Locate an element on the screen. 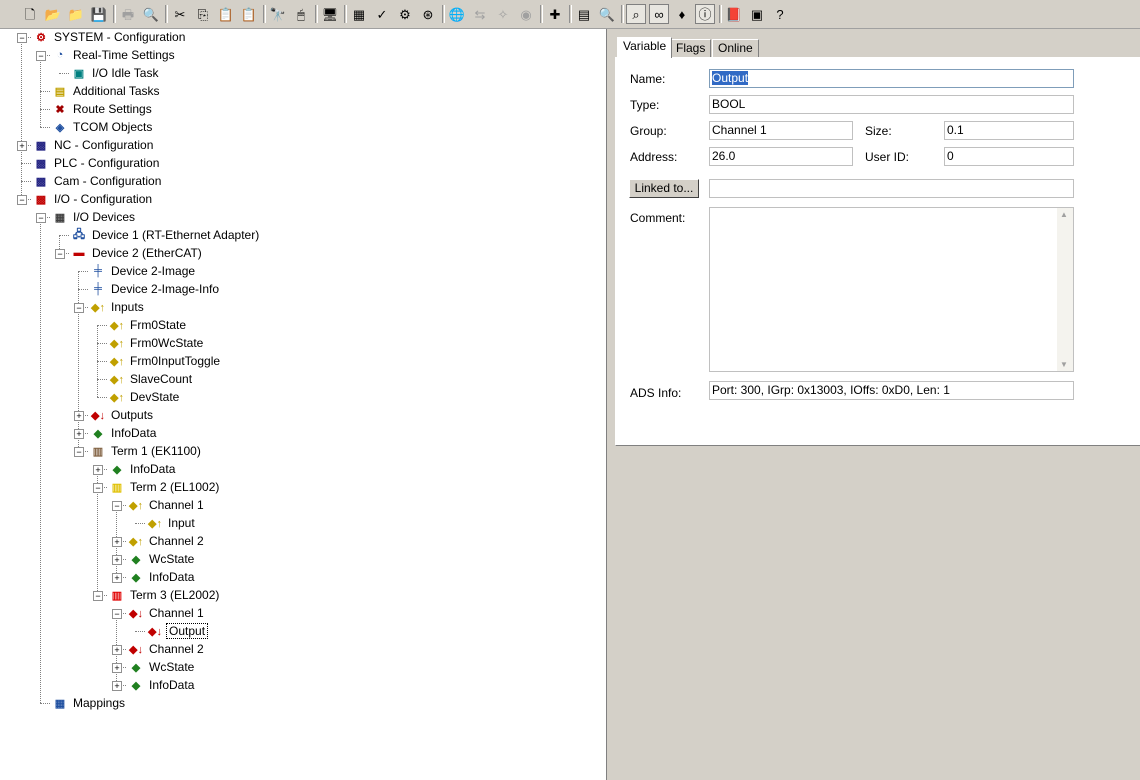  tree-node: ▣ I/O Idle Task is located at coordinates (115, 73).